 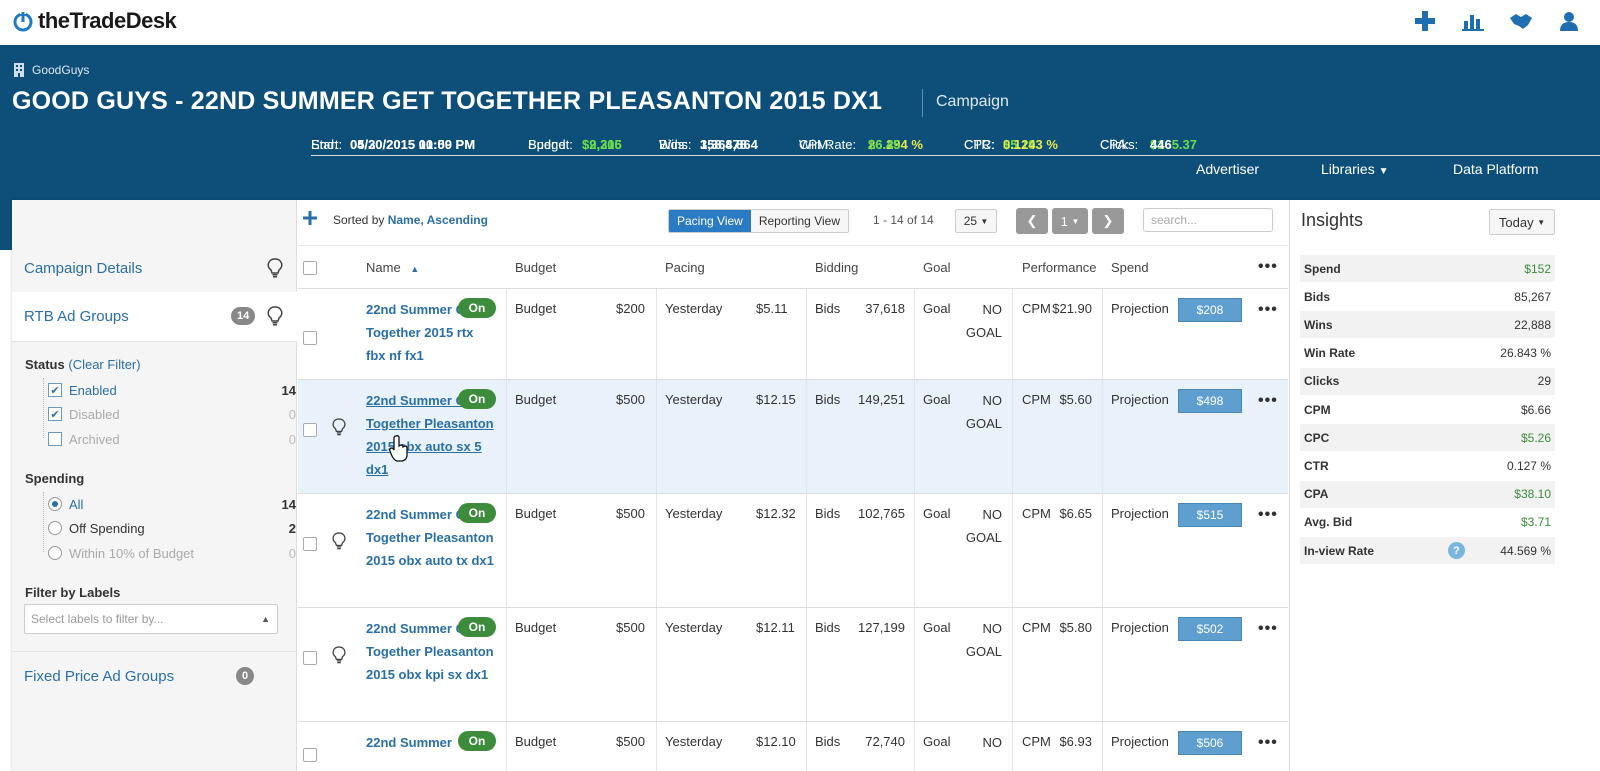 I want to click on select-all-checkbox, so click(x=310, y=268).